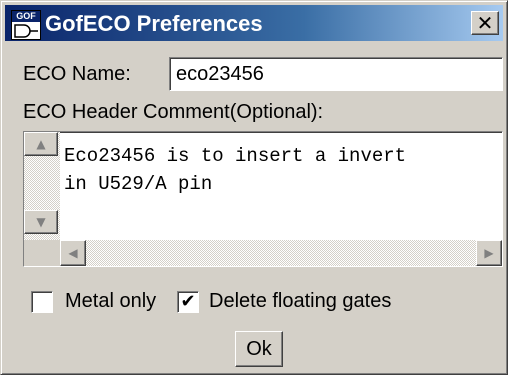 The height and width of the screenshot is (375, 508). I want to click on header-comment-label: ECO Header Comment(Optional):, so click(173, 112).